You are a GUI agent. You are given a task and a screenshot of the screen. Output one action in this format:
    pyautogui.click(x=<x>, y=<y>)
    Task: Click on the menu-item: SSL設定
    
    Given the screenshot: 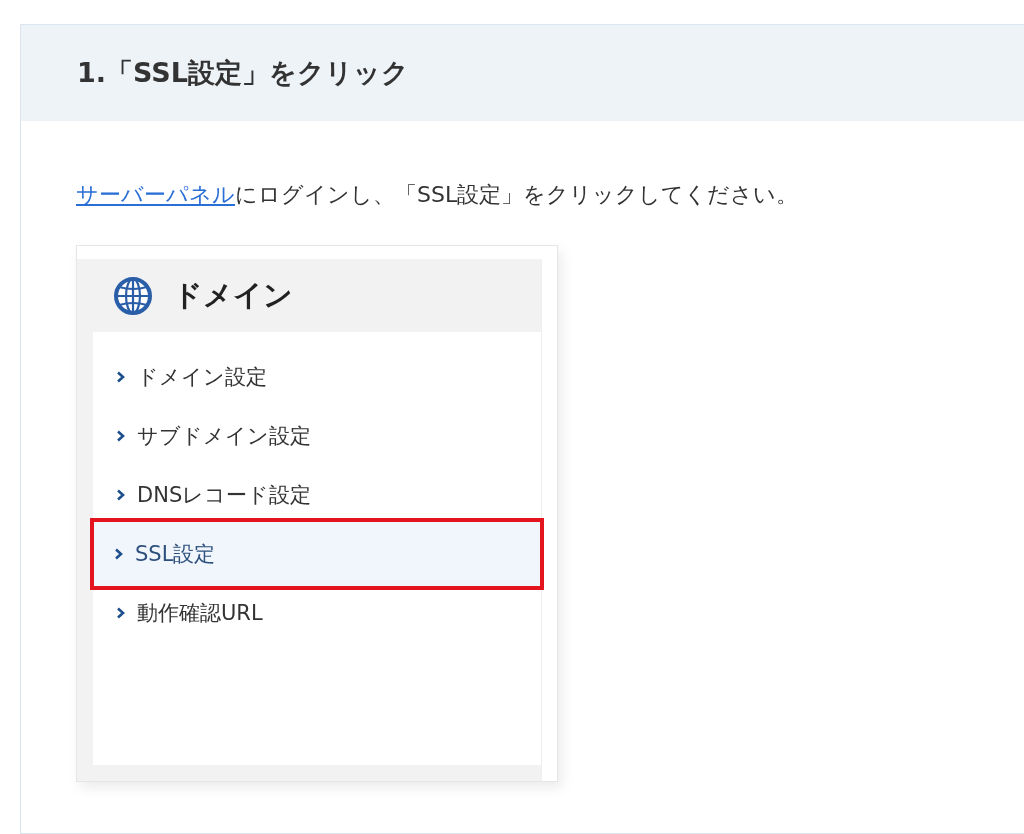 What is the action you would take?
    pyautogui.click(x=317, y=554)
    